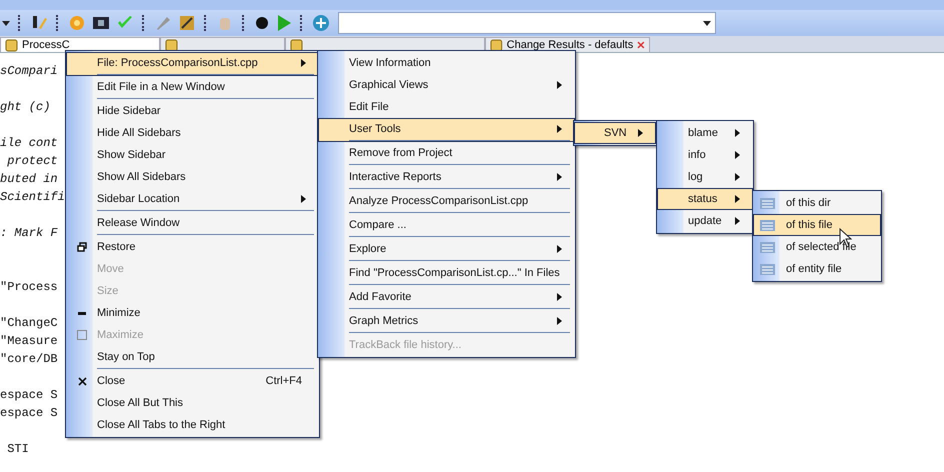 The width and height of the screenshot is (944, 472). Describe the element at coordinates (446, 202) in the screenshot. I see `menu-item: Analyze ProcessComparisonList.cpp` at that location.